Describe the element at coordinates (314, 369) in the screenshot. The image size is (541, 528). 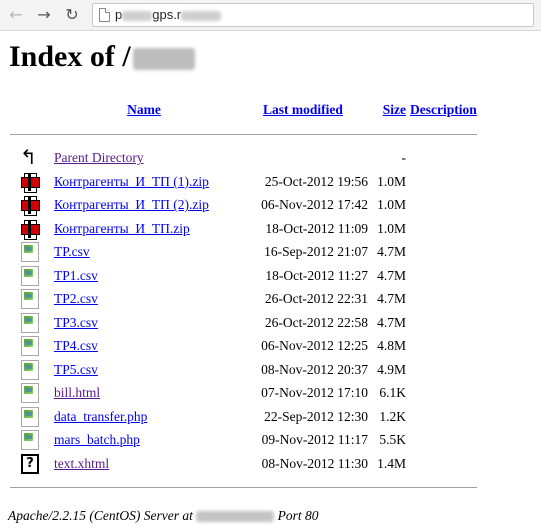
I see `last-modified-cell: 08-Nov-2012 20:37` at that location.